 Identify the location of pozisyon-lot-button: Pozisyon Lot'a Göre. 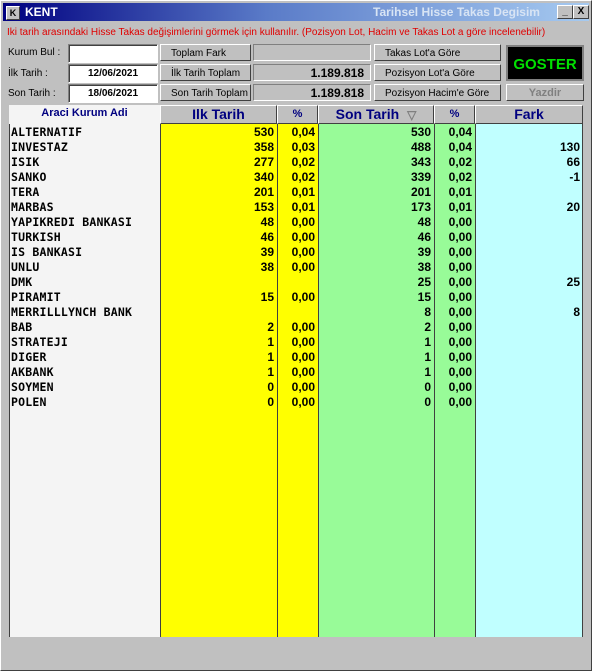
(437, 72).